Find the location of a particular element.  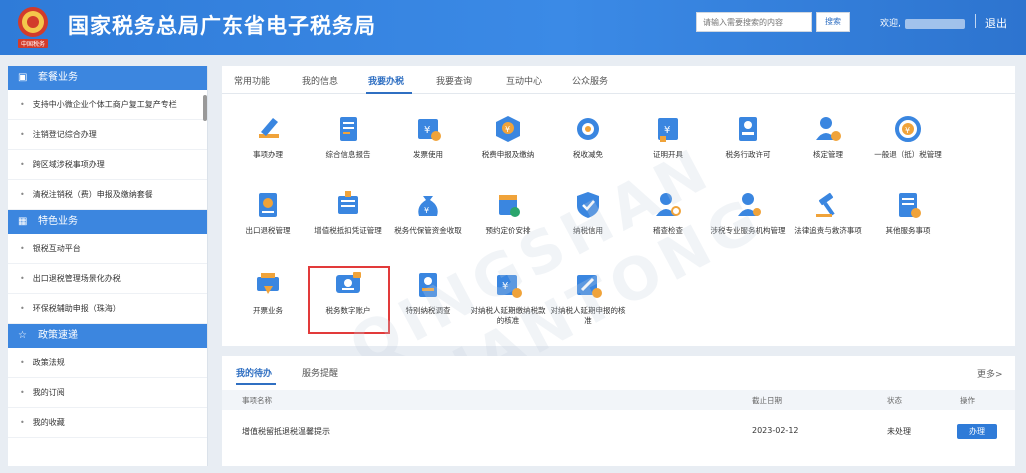

sidebar-item: • 政策法规 is located at coordinates (107, 363).